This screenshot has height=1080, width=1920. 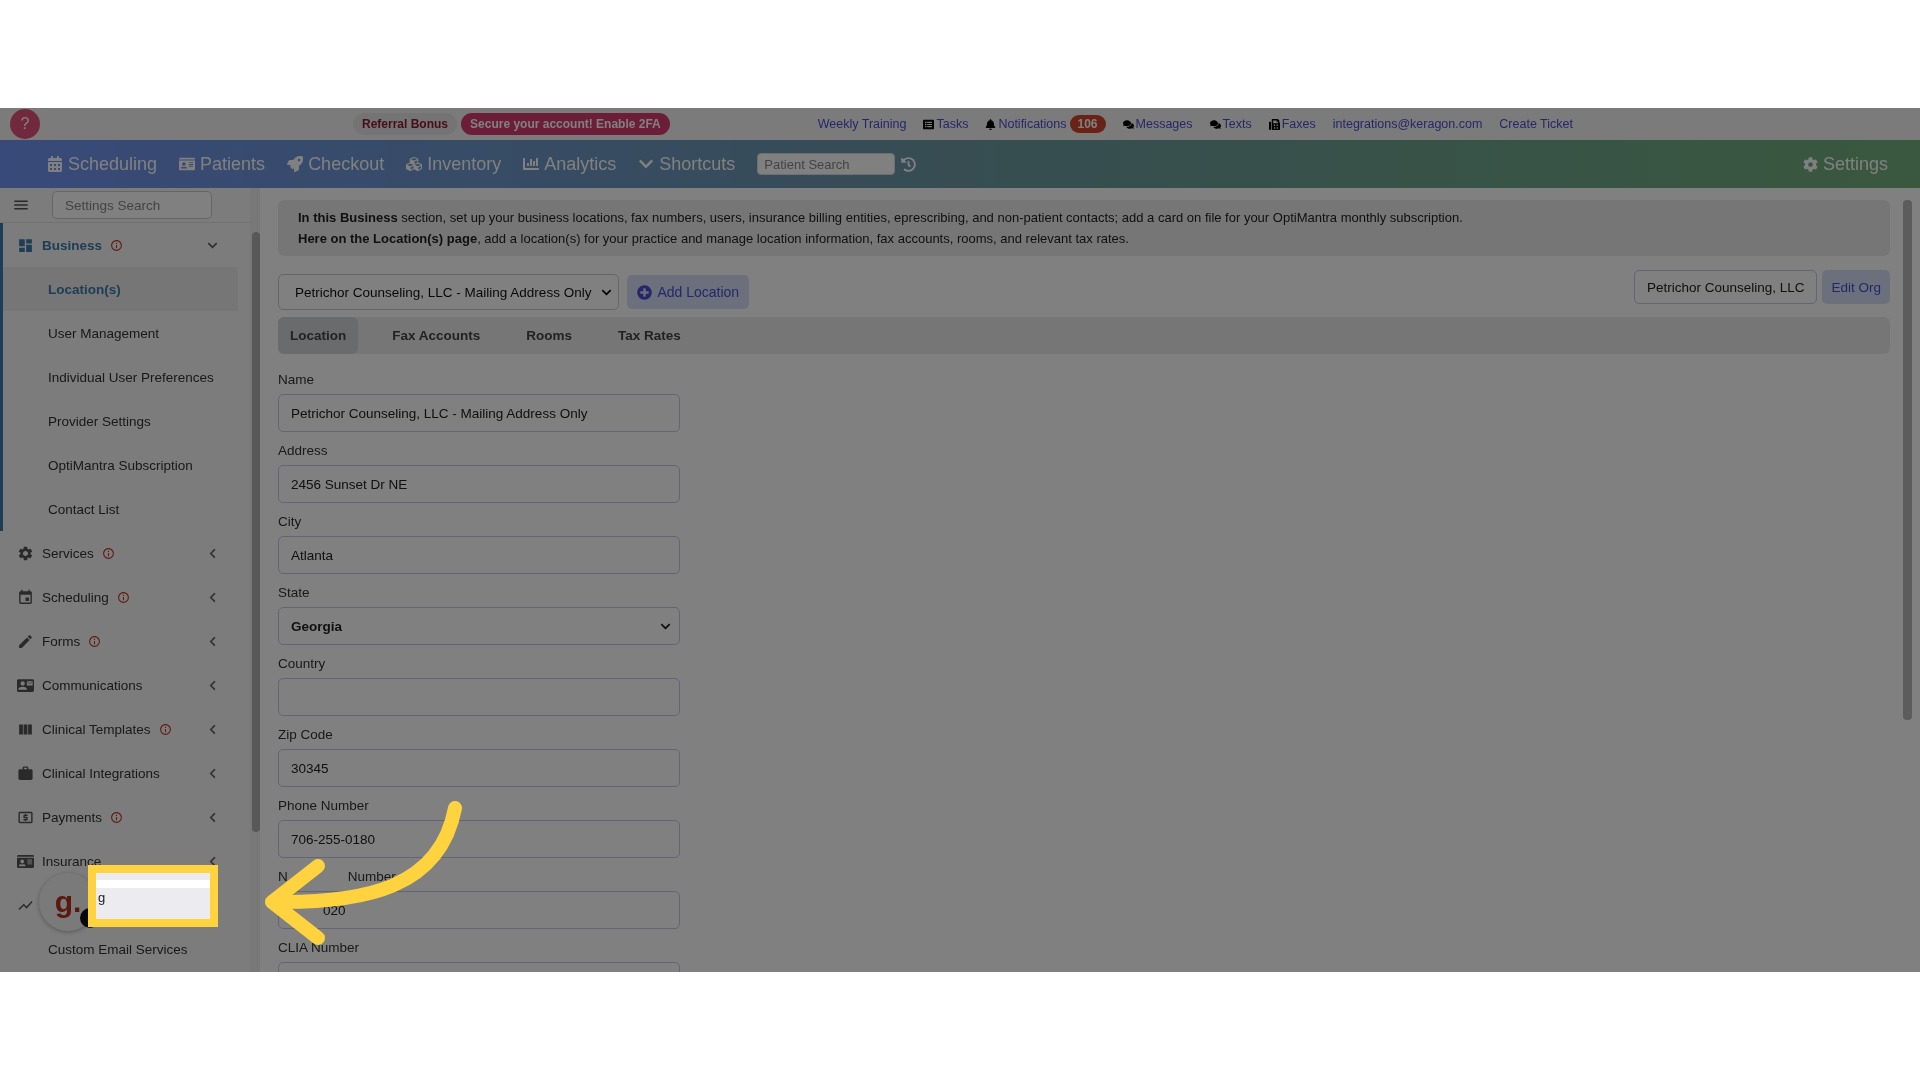 What do you see at coordinates (153, 899) in the screenshot?
I see `popup-text: g` at bounding box center [153, 899].